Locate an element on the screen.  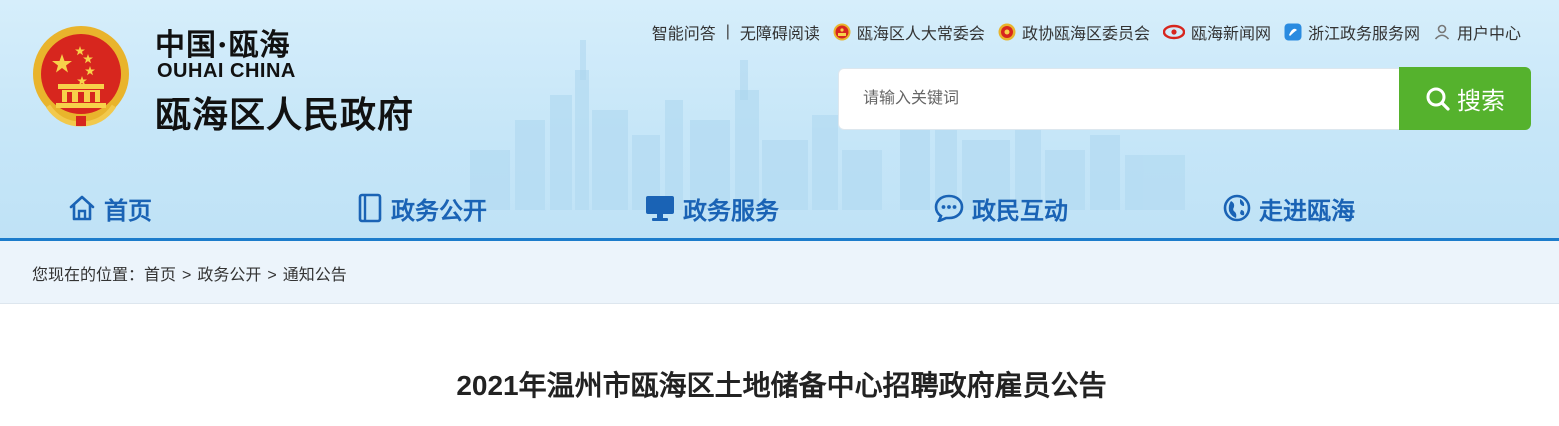
link-cppcc-label: 政协瓯海区委员会 is located at coordinates (1085, 34).